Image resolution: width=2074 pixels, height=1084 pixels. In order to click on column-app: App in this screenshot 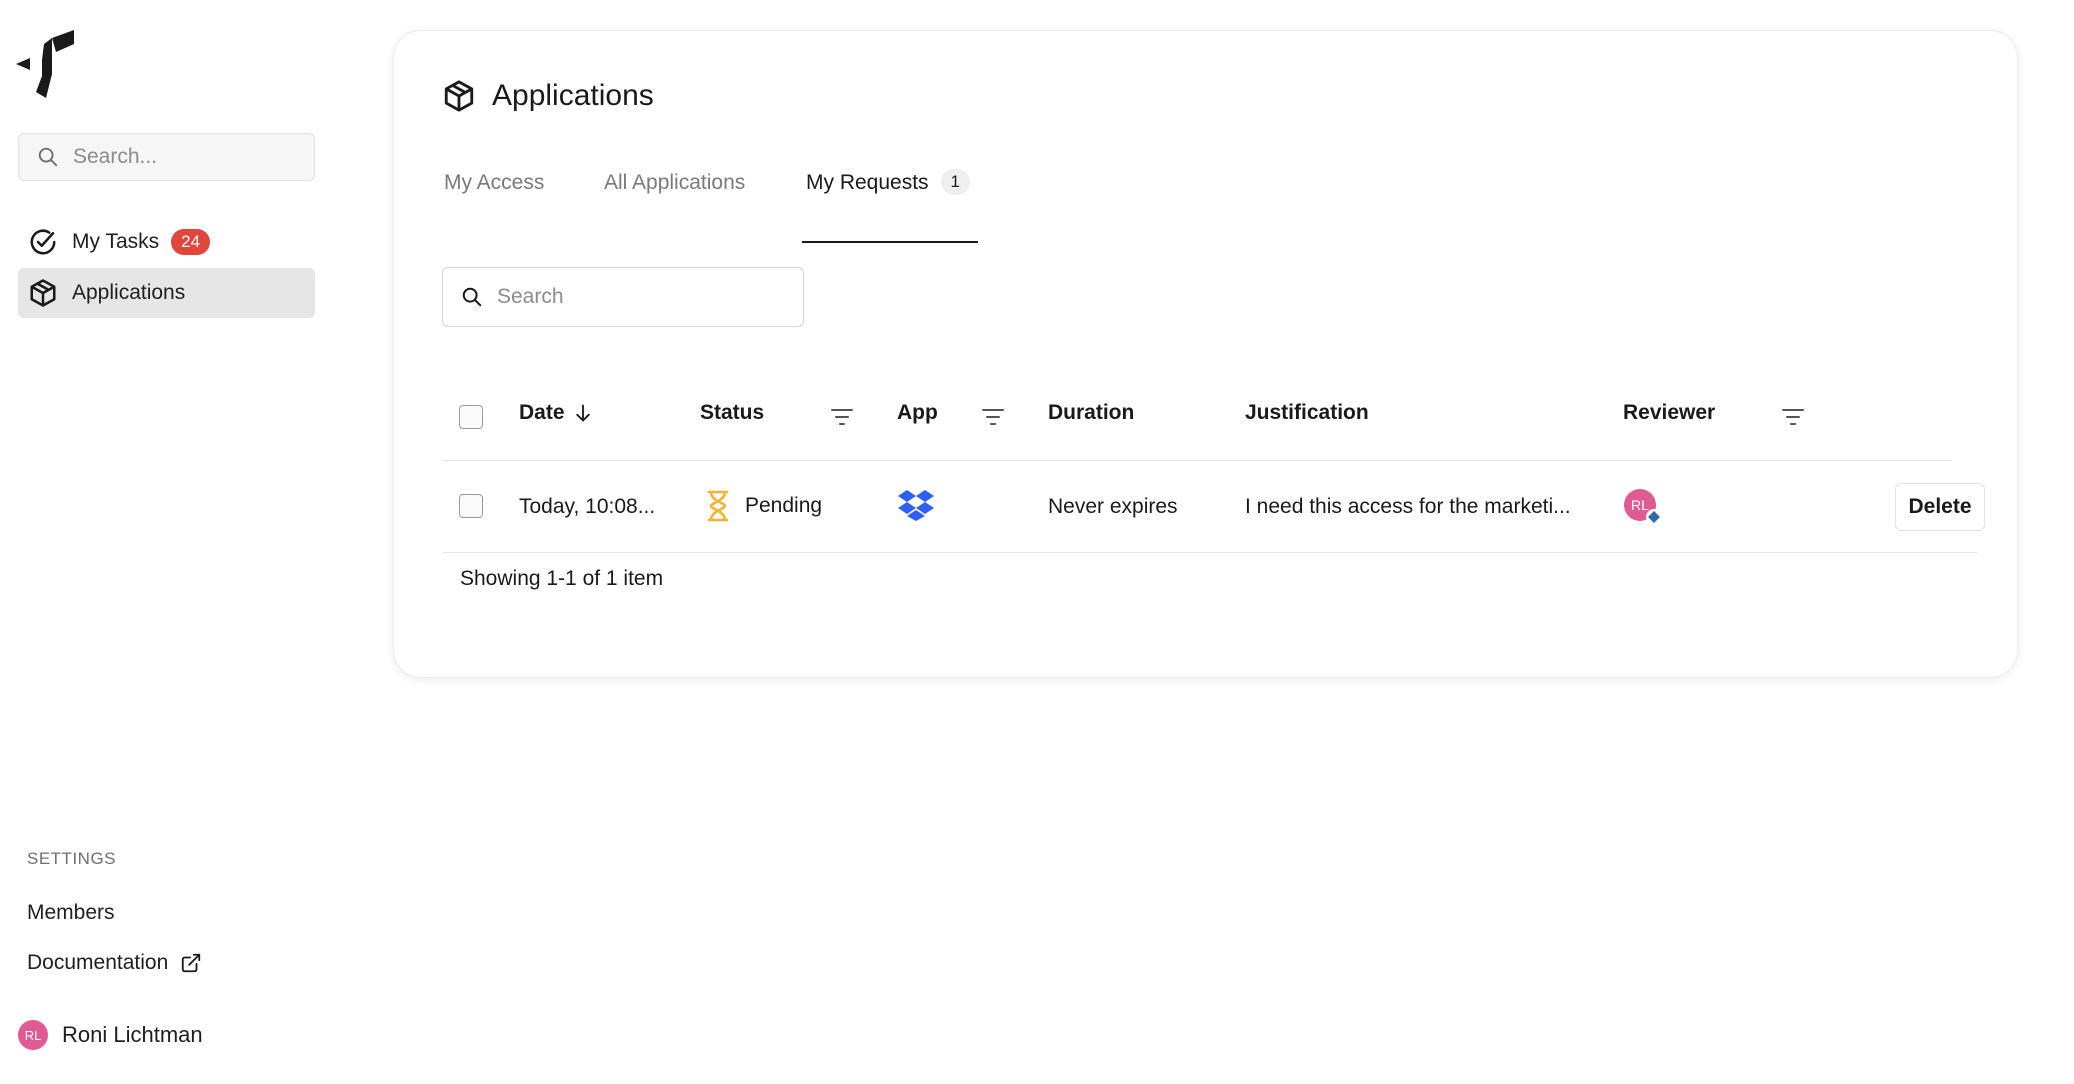, I will do `click(917, 413)`.